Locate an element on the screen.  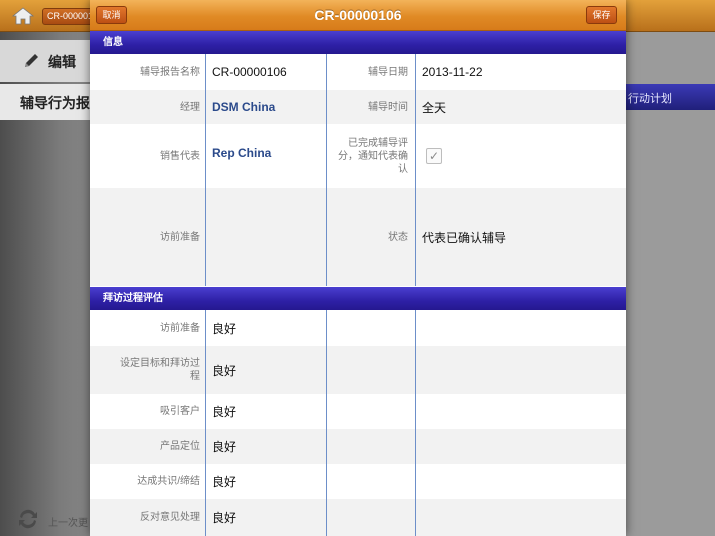
rep-link: Rep China is located at coordinates (266, 156).